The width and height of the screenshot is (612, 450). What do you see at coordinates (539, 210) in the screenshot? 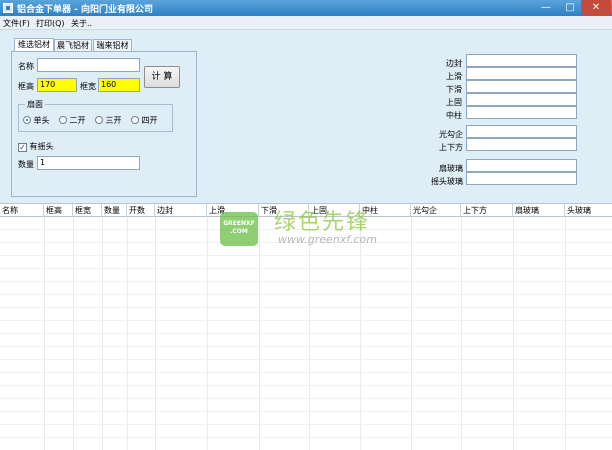
I see `col-shanboli: 扇玻璃` at bounding box center [539, 210].